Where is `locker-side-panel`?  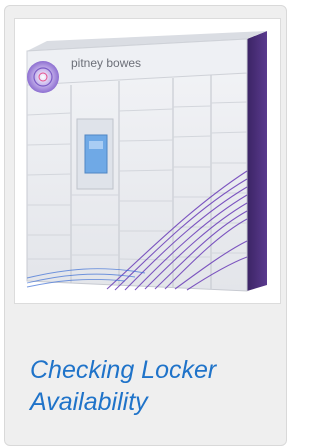 locker-side-panel is located at coordinates (257, 161).